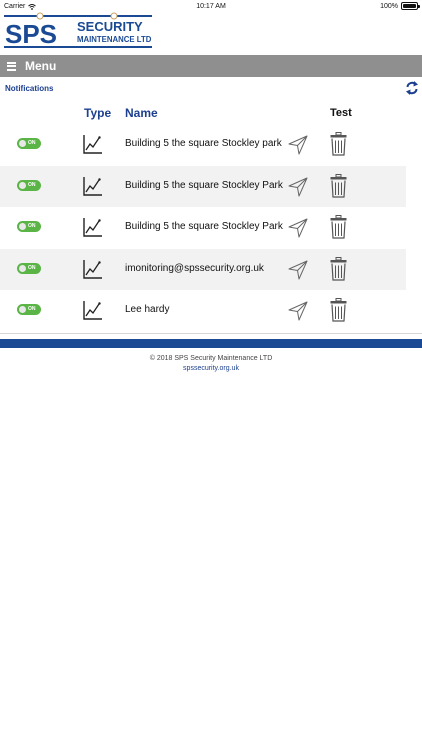 This screenshot has width=422, height=750. What do you see at coordinates (211, 66) in the screenshot?
I see `menu-bar: Menu` at bounding box center [211, 66].